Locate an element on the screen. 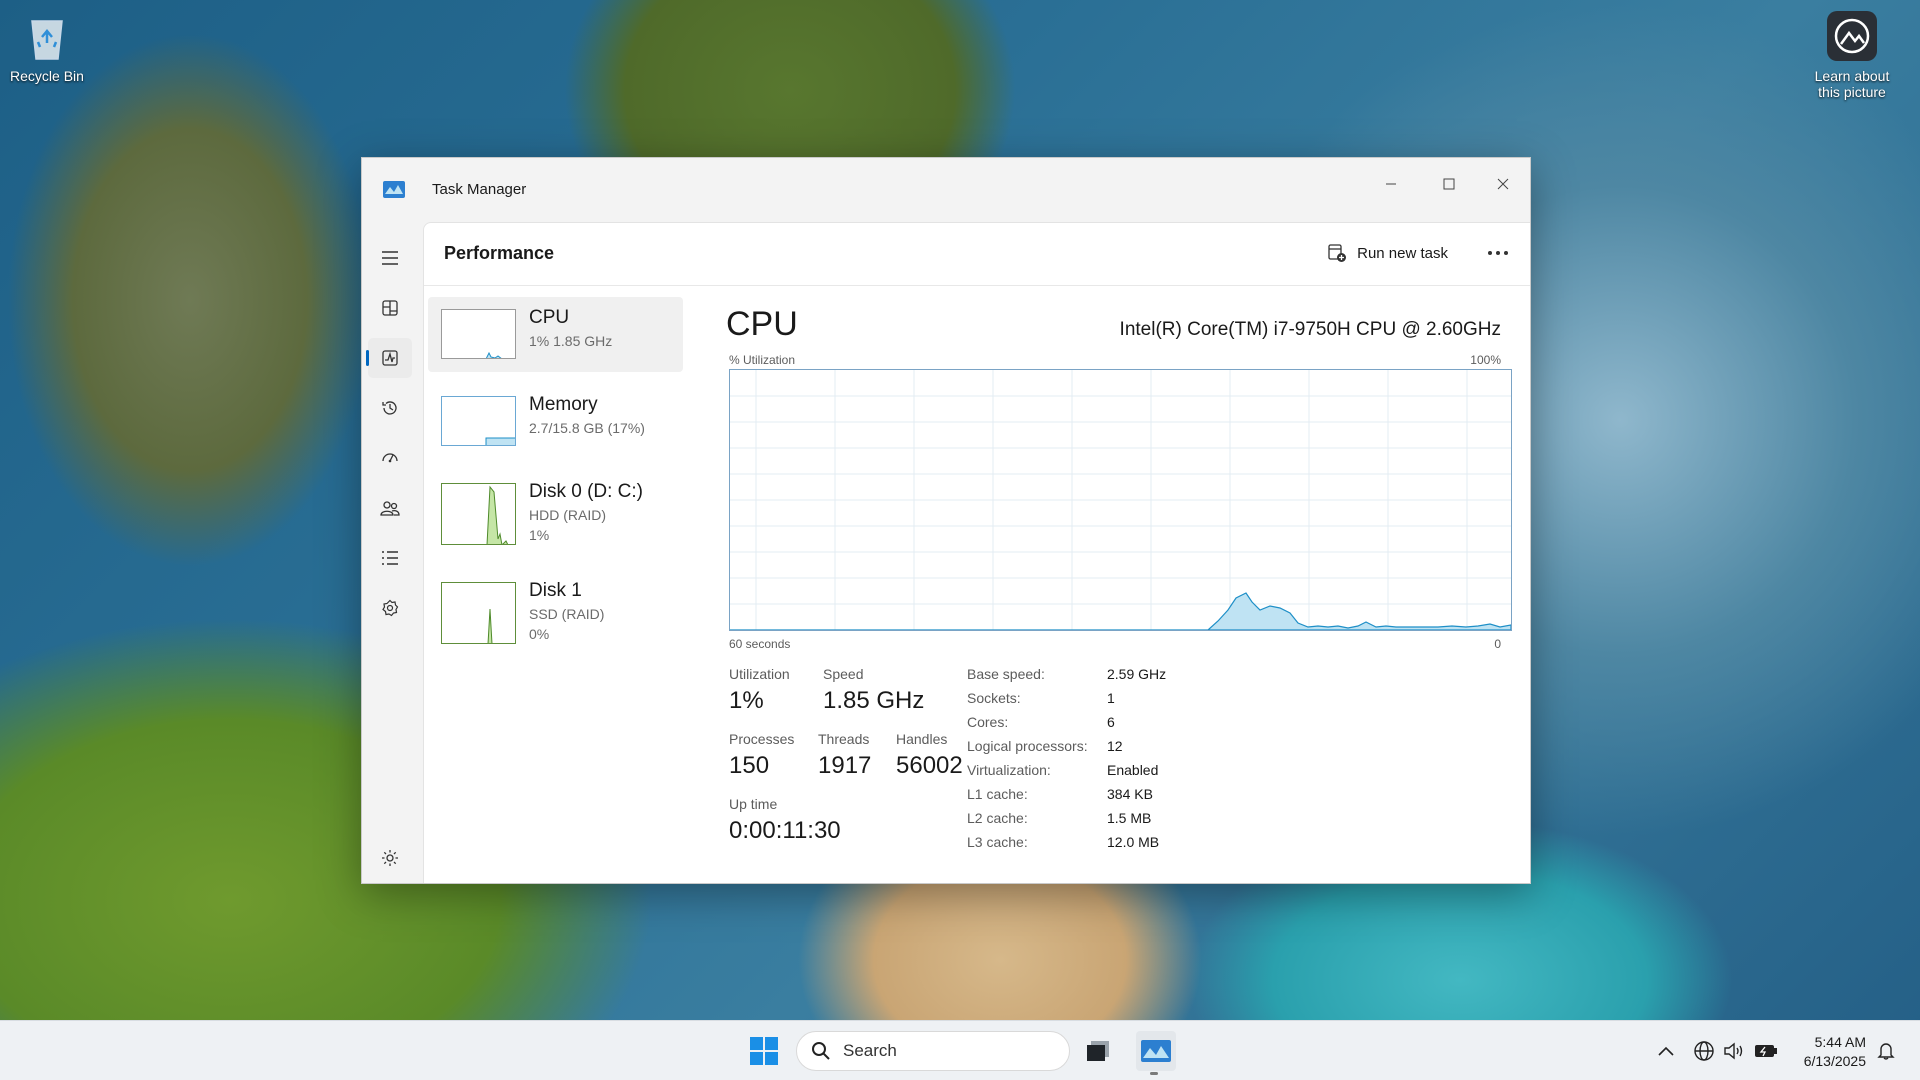  recycle-bin-label: Recycle Bin is located at coordinates (47, 76).